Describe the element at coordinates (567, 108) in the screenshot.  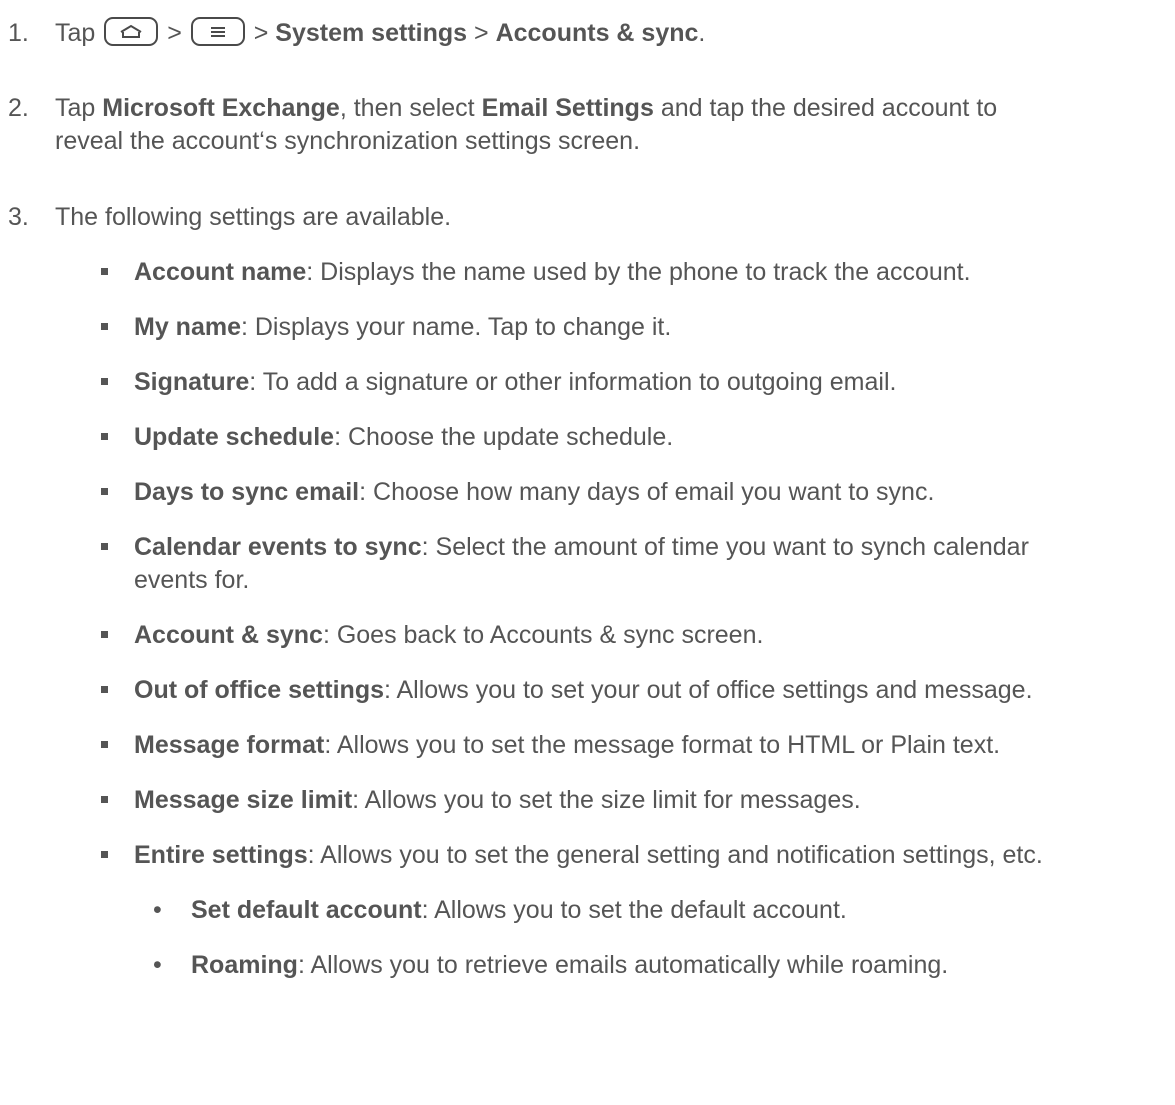
I see `email-settings-label: Email Settings` at that location.